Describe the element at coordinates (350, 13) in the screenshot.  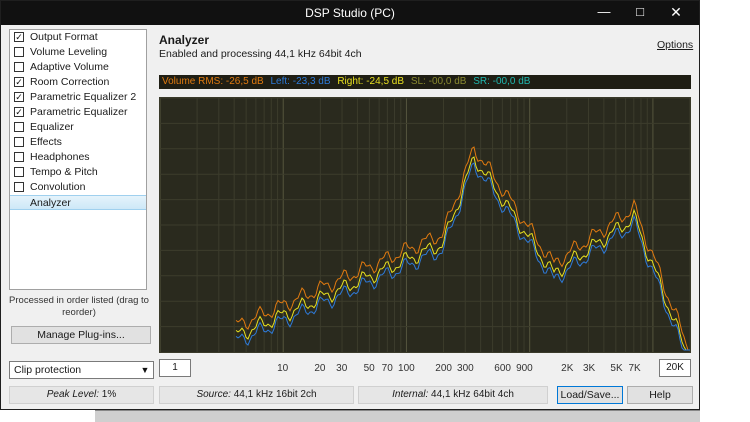
I see `title-bar: DSP Studio (PC) — □ ✕` at that location.